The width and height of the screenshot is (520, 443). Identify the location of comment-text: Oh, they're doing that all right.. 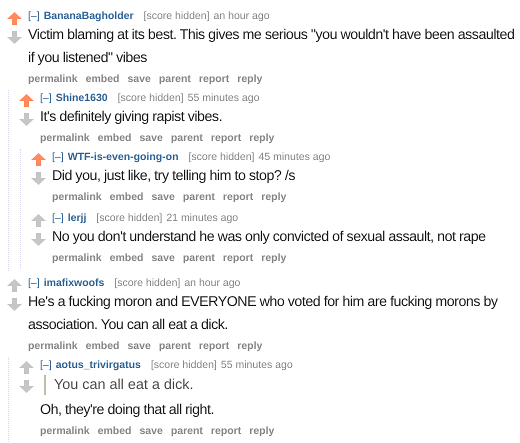
(127, 410).